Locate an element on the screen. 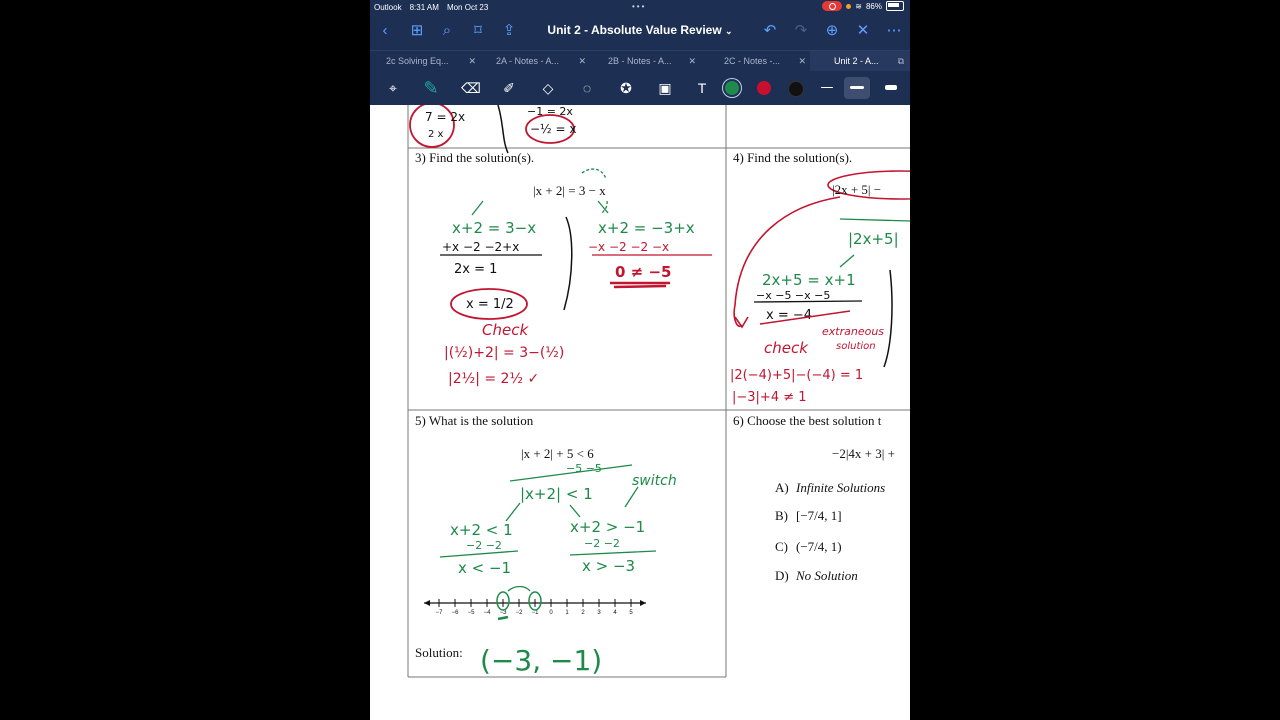  number-line-tick-label: −4 is located at coordinates (488, 613).